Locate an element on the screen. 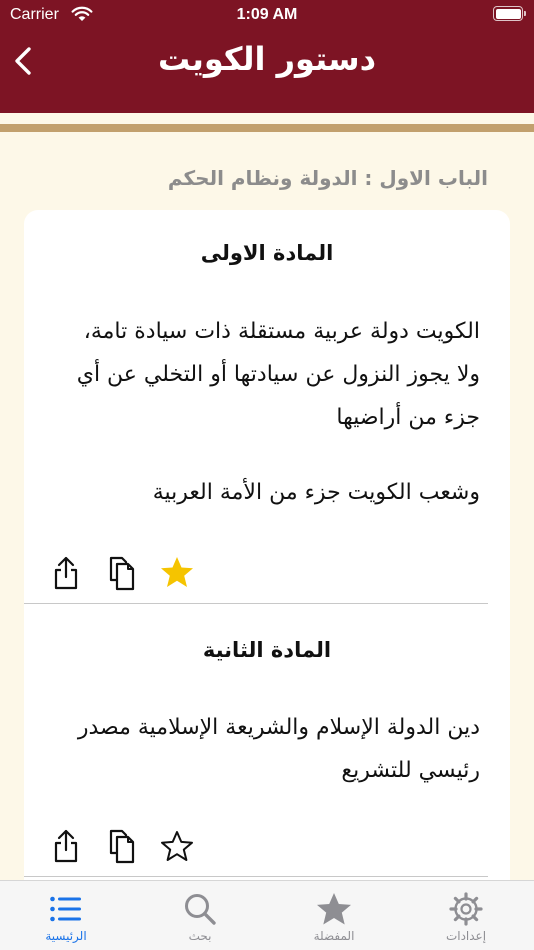 The width and height of the screenshot is (534, 950). header-divider-stripe is located at coordinates (267, 128).